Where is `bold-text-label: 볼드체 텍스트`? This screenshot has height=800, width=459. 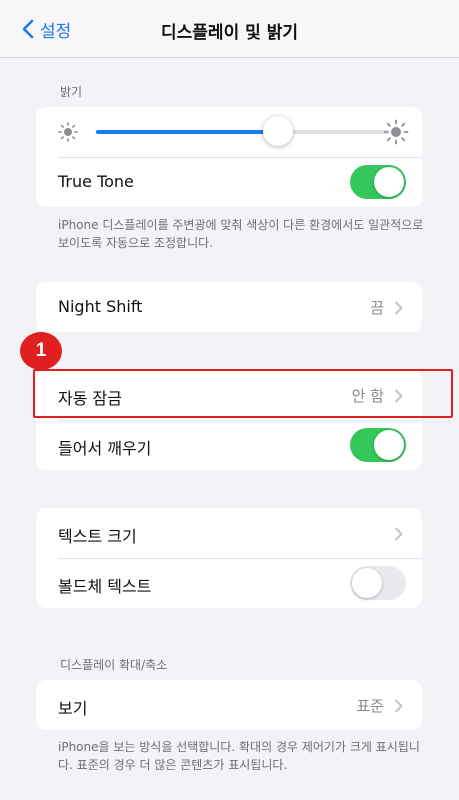 bold-text-label: 볼드체 텍스트 is located at coordinates (105, 586).